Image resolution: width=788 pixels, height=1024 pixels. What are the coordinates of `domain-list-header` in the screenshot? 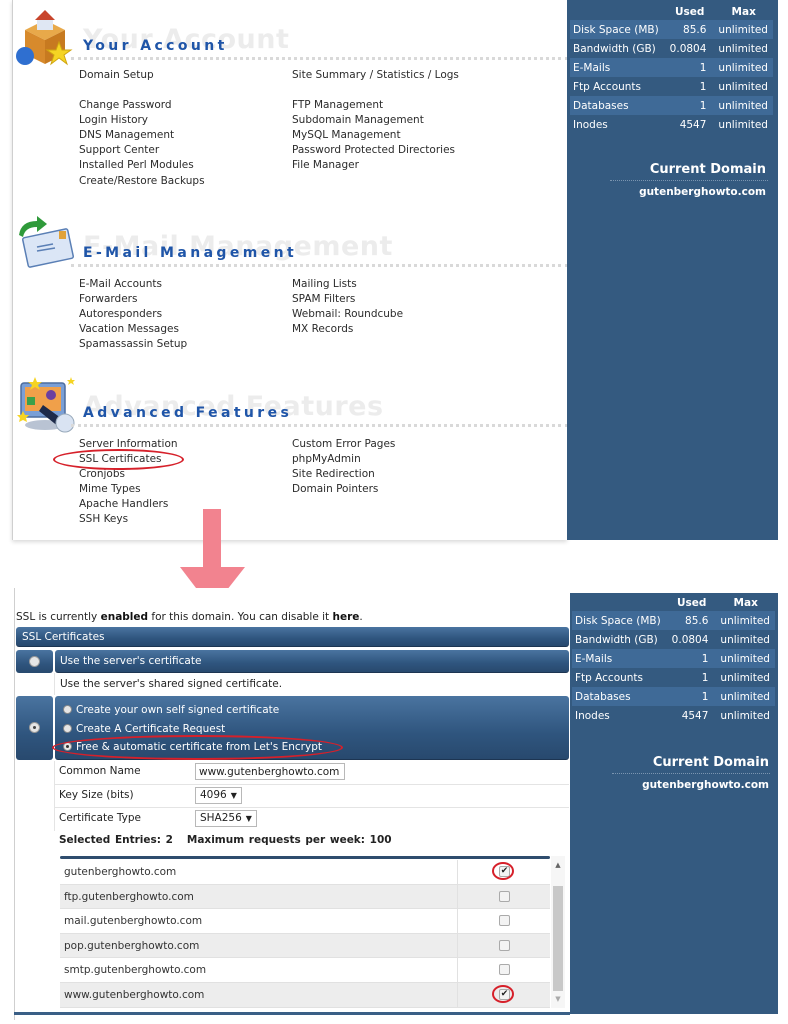 It's located at (305, 857).